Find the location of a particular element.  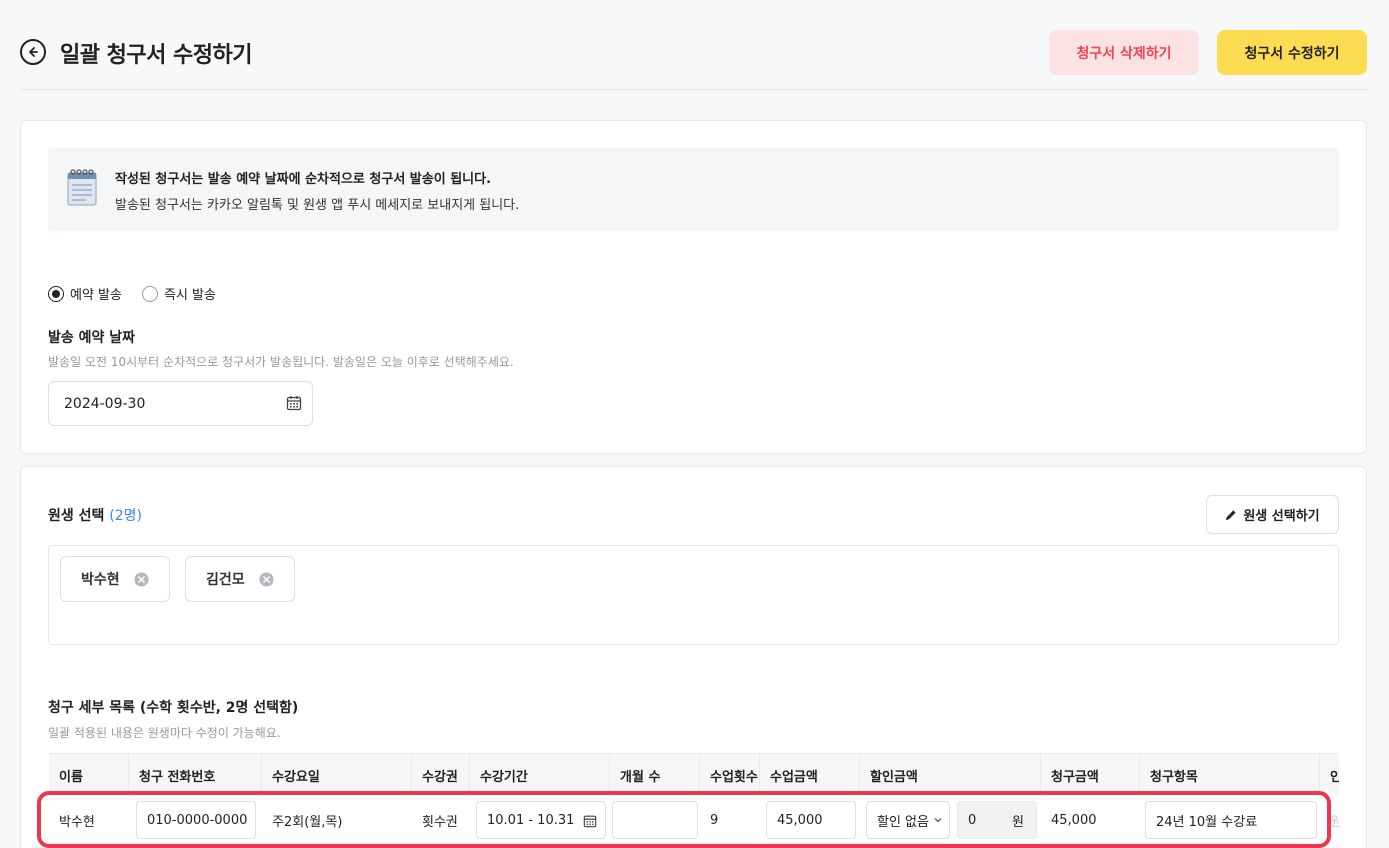

column-header-ticket: 수강권 is located at coordinates (441, 775).